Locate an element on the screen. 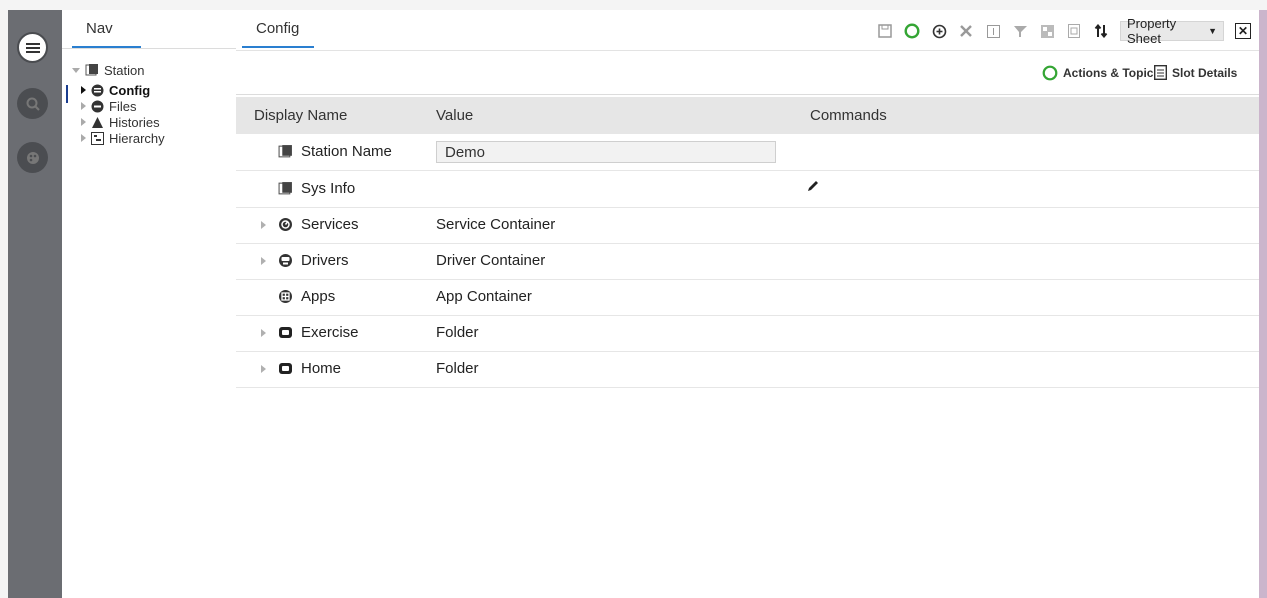  actions-topics-label: Actions & Topics is located at coordinates (1112, 73).